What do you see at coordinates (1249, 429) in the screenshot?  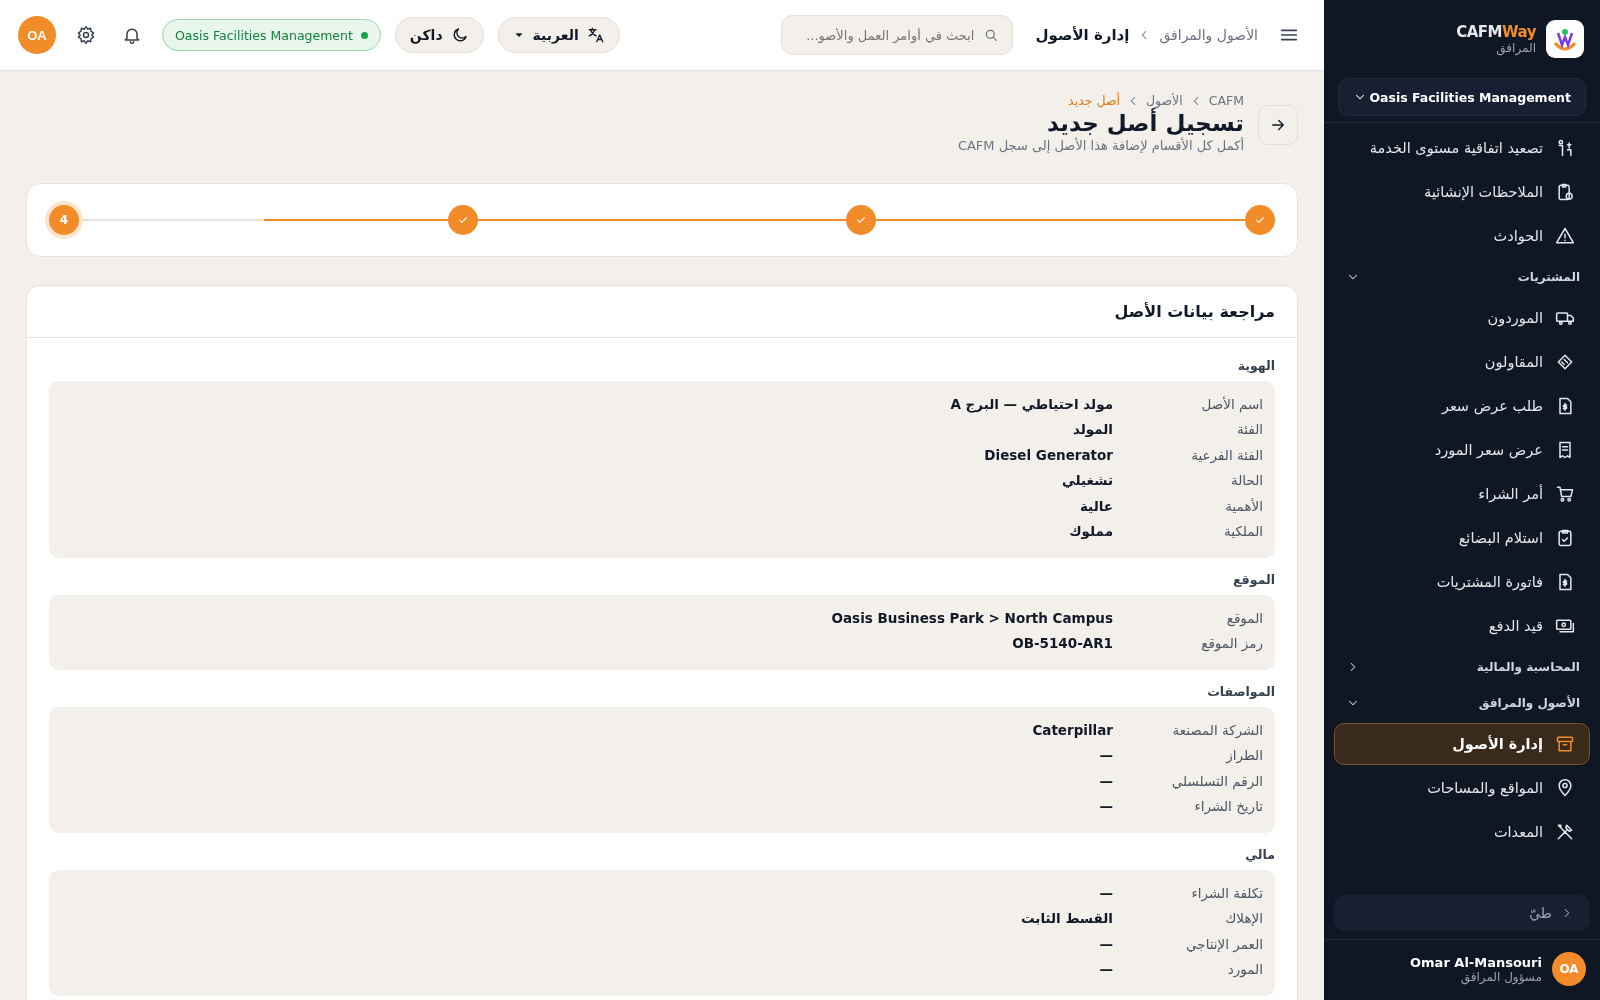 I see `field-label: الفئة` at bounding box center [1249, 429].